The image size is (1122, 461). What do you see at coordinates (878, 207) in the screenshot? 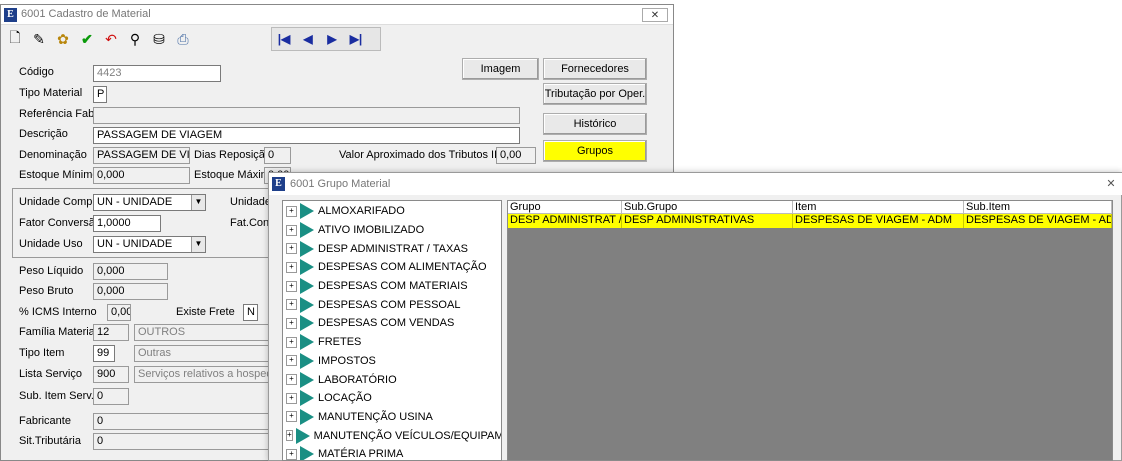
I see `grid-header-item: Item` at bounding box center [878, 207].